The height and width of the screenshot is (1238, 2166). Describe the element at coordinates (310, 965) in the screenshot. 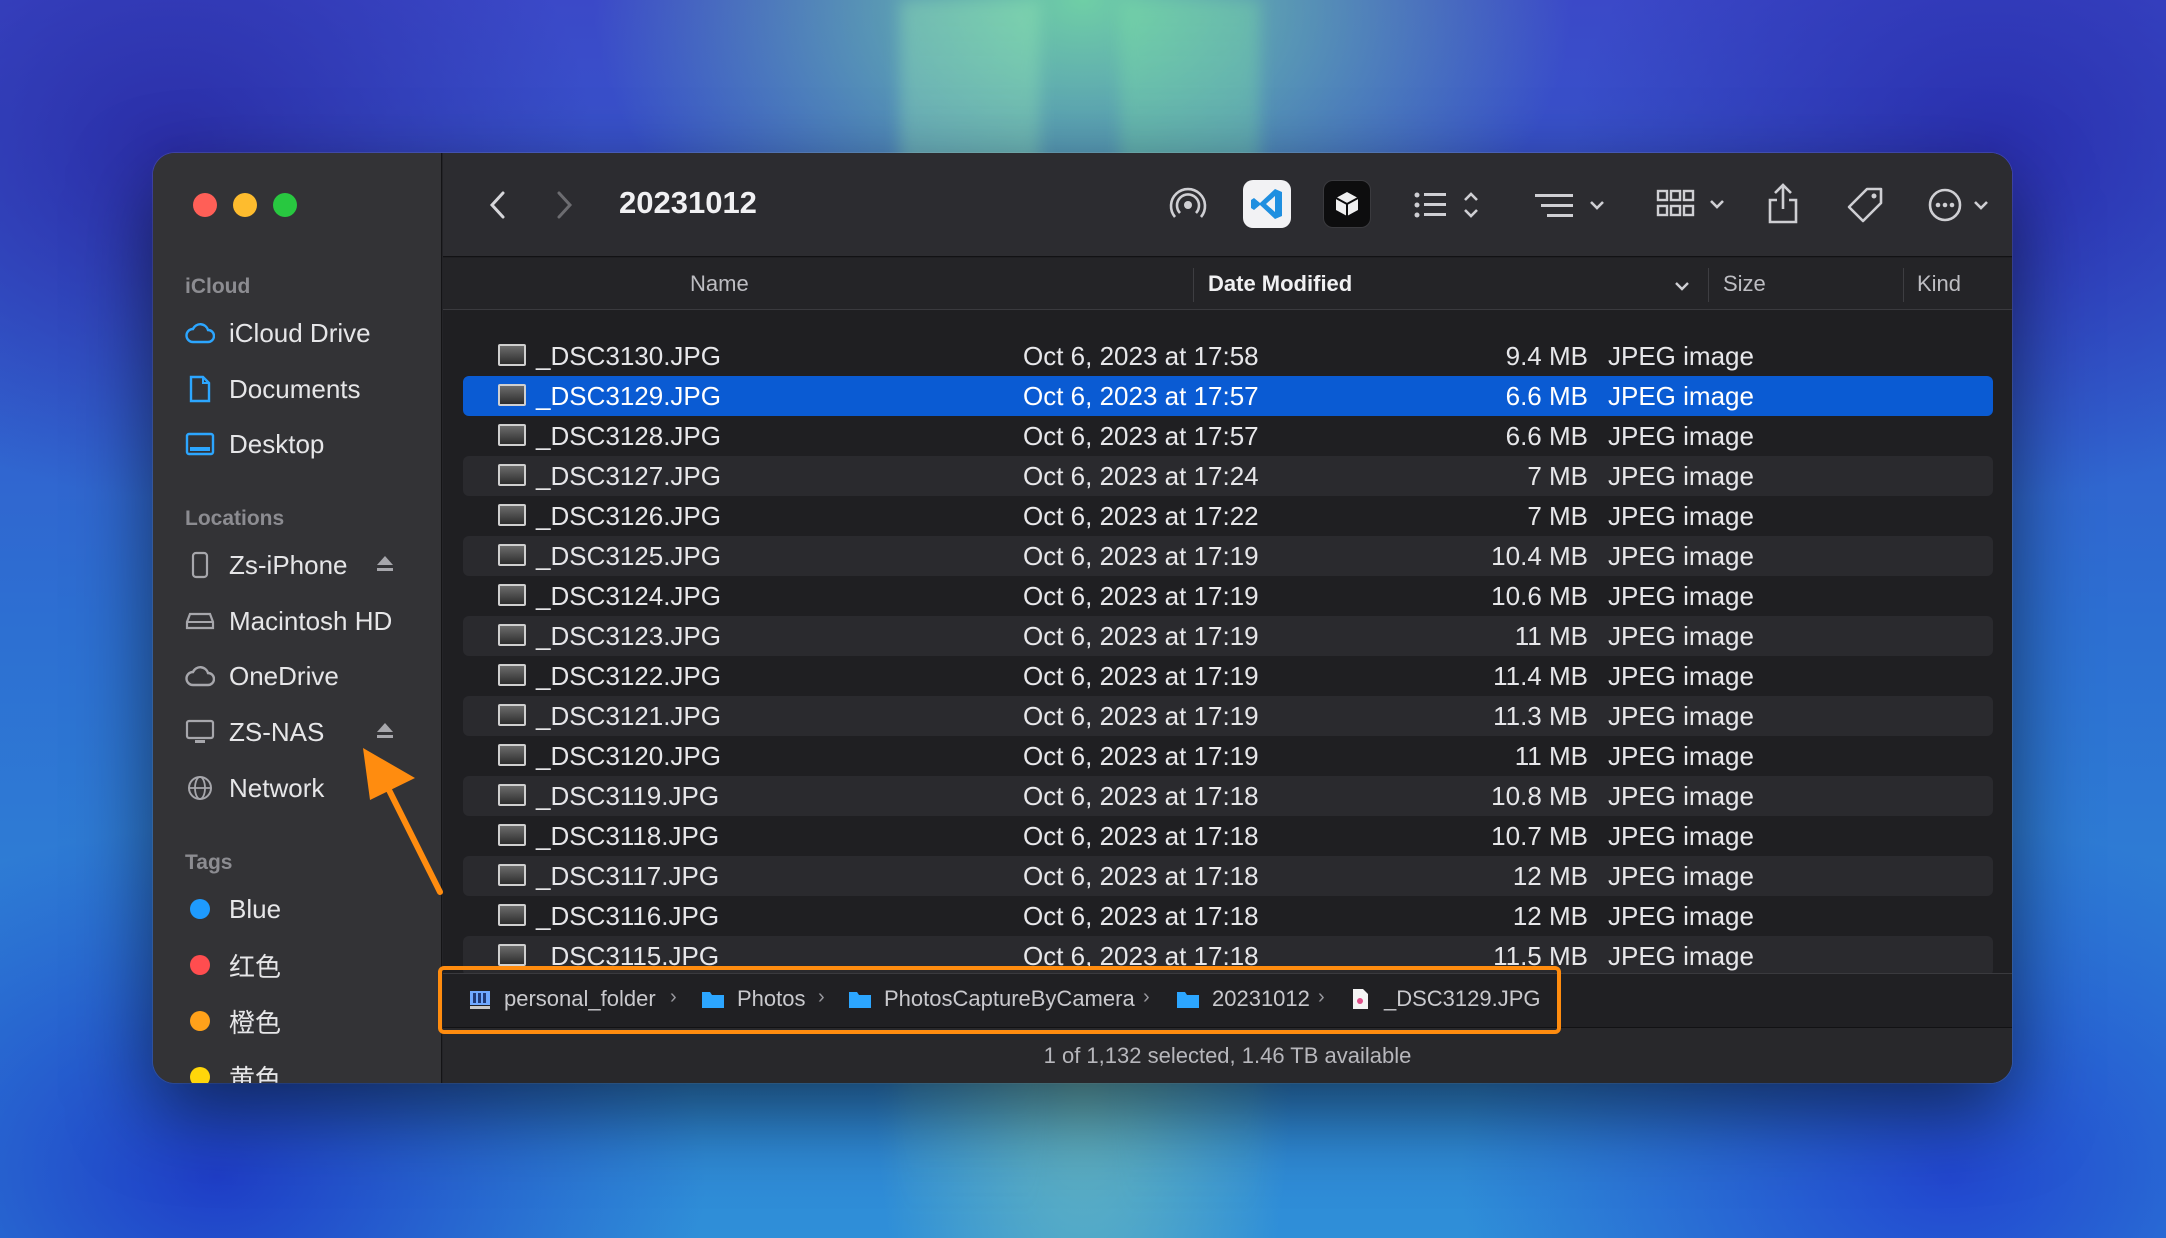

I see `sidebar-tag-red: 红色` at that location.